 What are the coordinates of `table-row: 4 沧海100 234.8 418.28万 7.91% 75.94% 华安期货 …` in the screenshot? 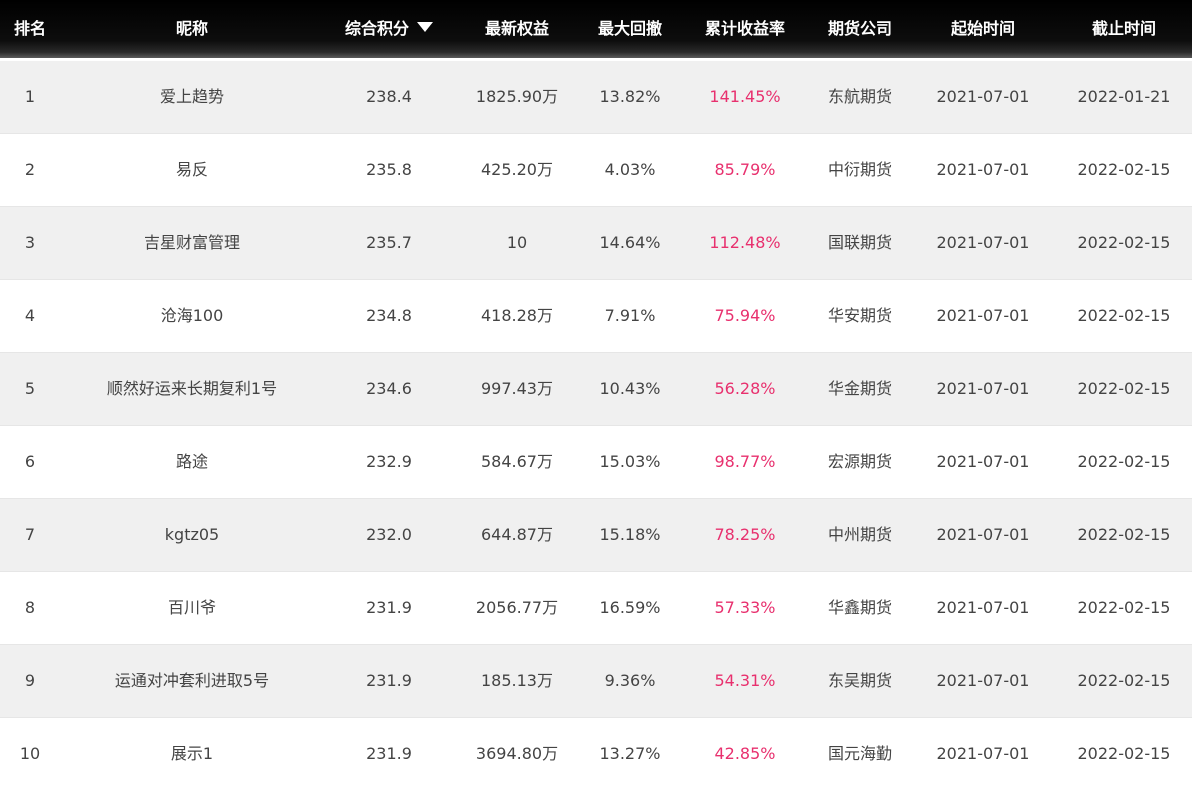 It's located at (596, 316).